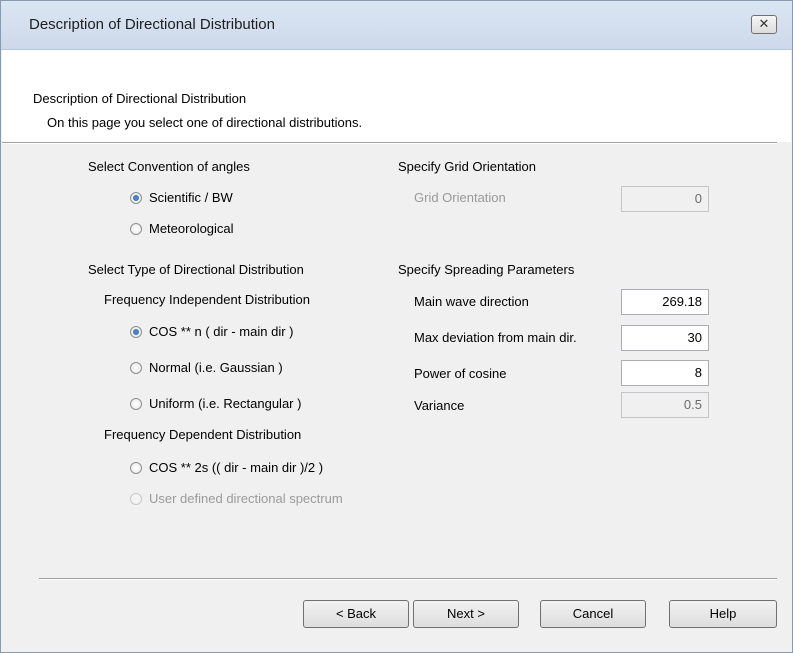  I want to click on power-of-cosine-label: Power of cosine, so click(460, 373).